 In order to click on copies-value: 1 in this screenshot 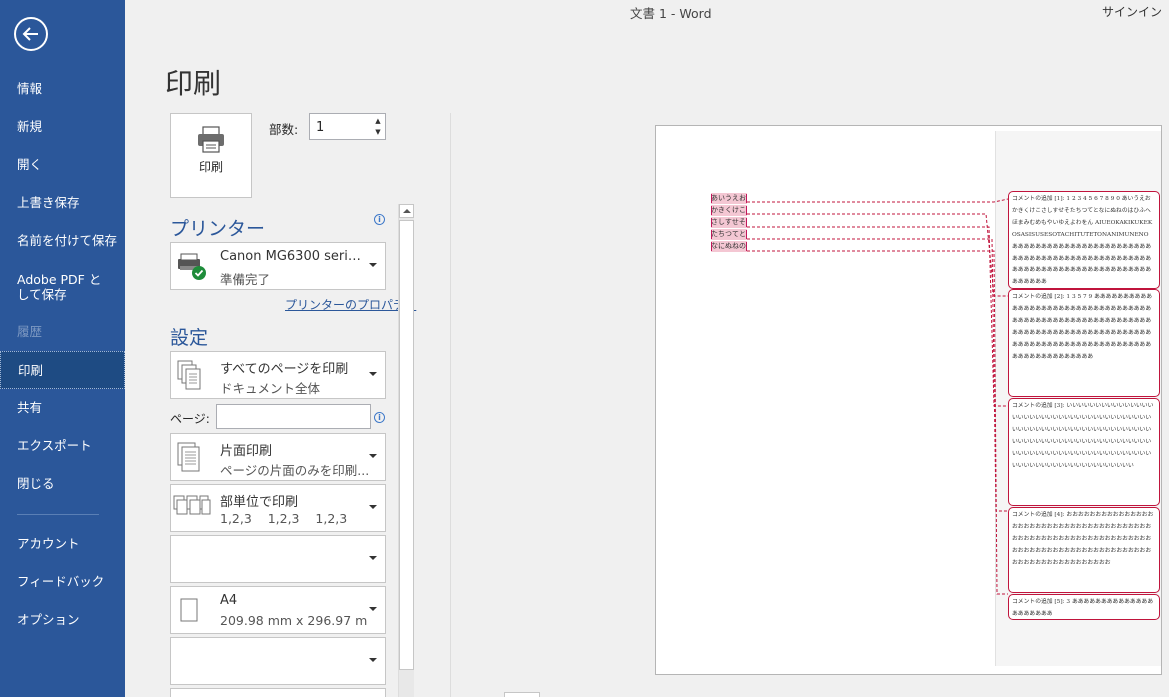, I will do `click(320, 127)`.